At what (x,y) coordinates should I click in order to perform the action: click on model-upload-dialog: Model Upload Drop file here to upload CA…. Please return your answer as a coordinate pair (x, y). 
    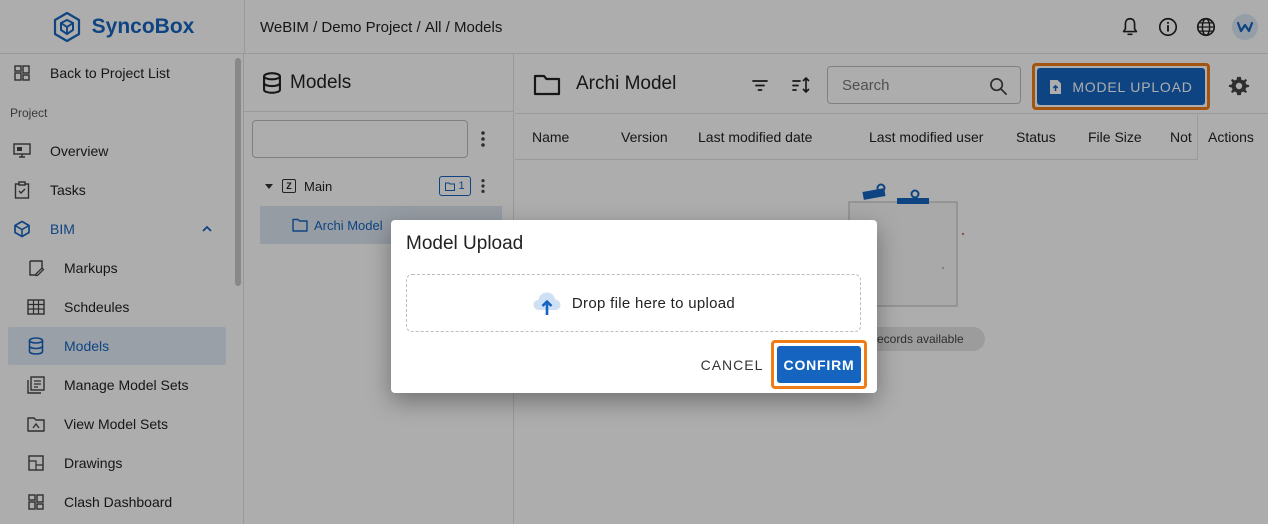
    Looking at the image, I should click on (634, 306).